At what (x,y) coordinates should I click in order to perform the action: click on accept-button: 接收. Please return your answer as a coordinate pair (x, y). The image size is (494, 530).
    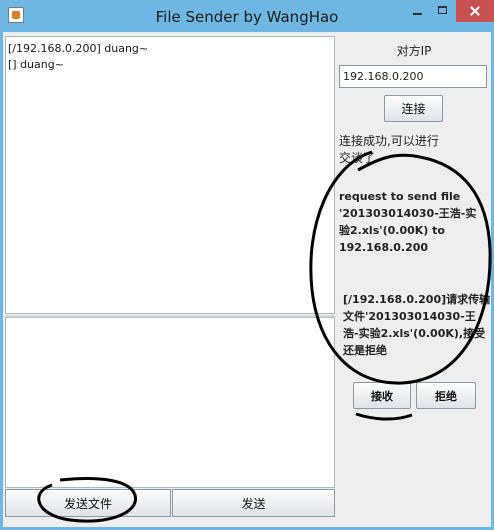
    Looking at the image, I should click on (382, 395).